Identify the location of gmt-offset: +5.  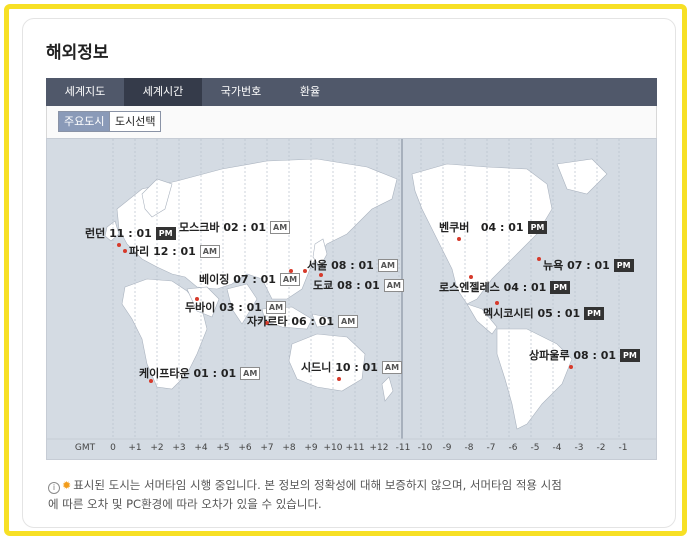
(223, 448).